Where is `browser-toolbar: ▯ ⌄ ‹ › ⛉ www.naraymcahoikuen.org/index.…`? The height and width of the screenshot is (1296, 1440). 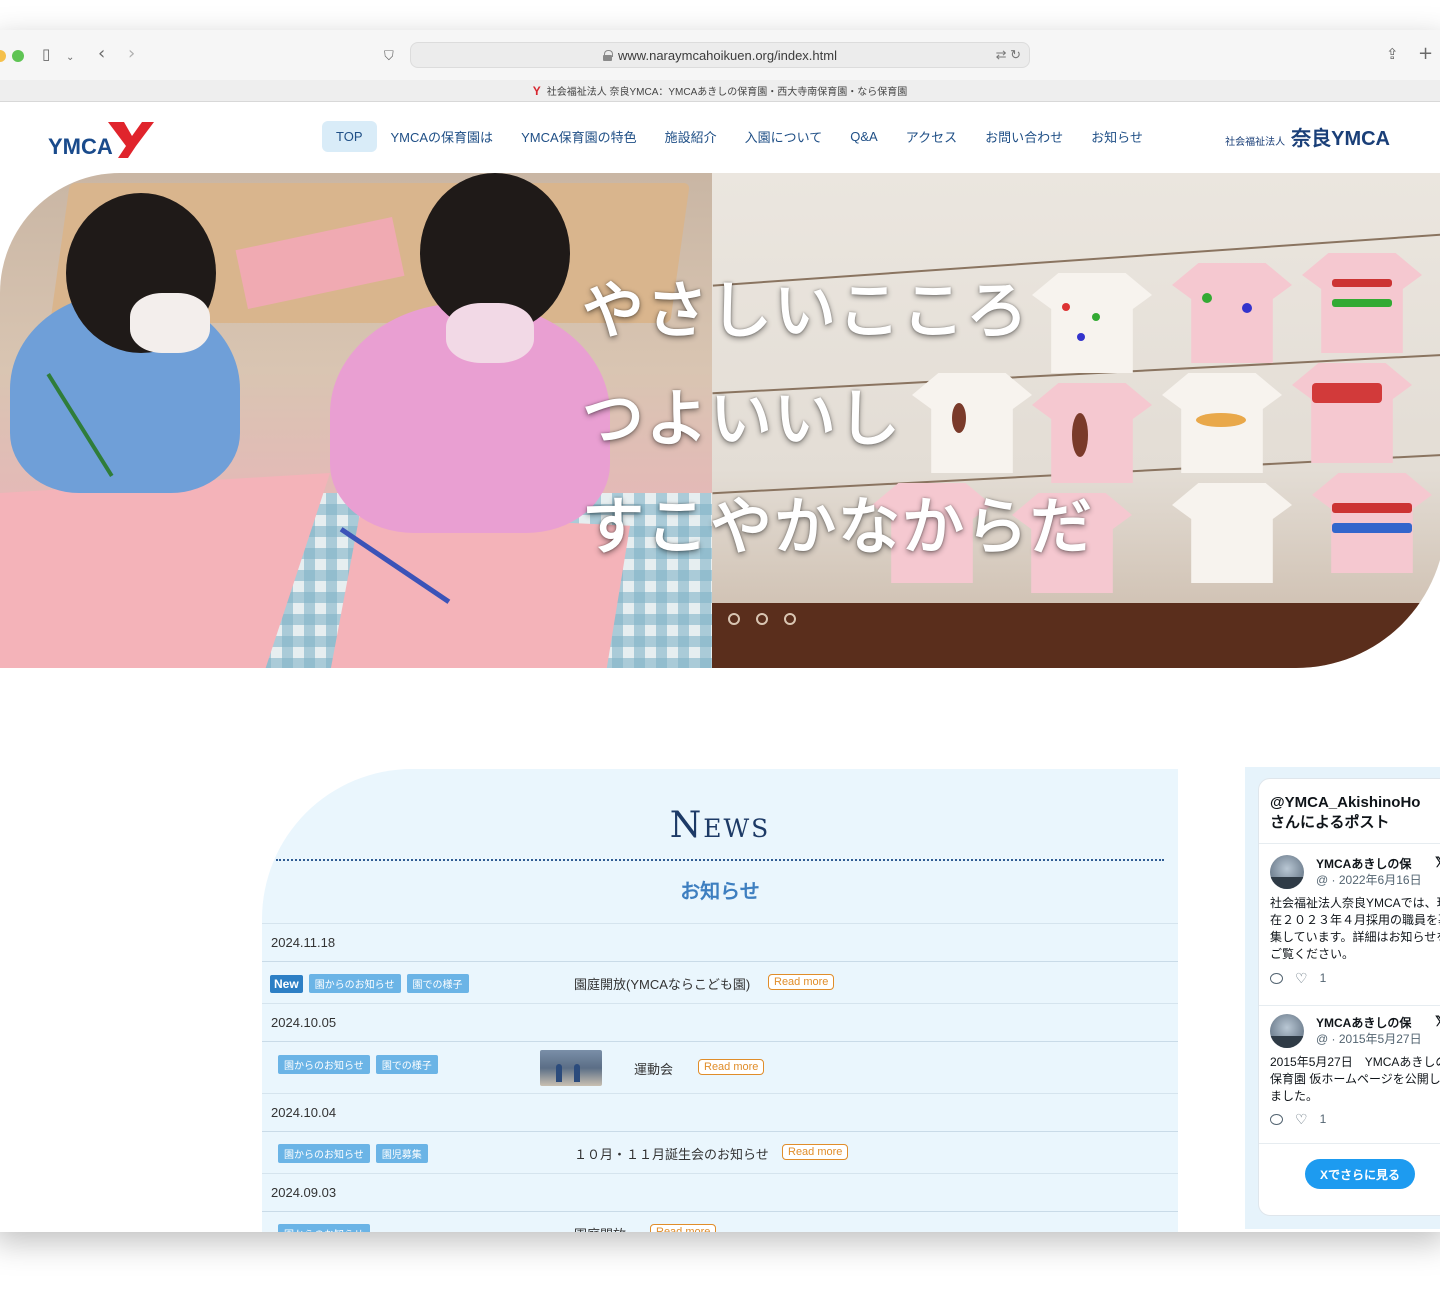 browser-toolbar: ▯ ⌄ ‹ › ⛉ www.naraymcahoikuen.org/index.… is located at coordinates (720, 55).